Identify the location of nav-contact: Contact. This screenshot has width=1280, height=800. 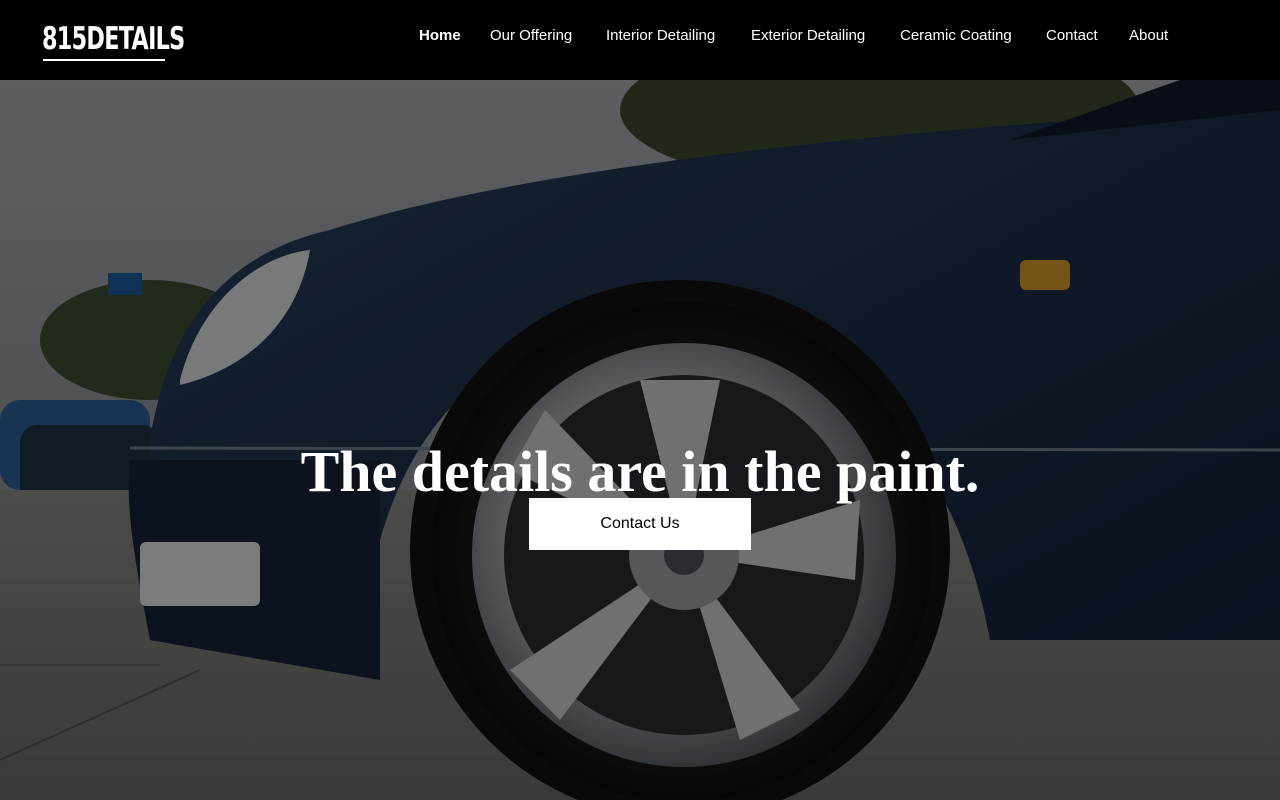
(1072, 36).